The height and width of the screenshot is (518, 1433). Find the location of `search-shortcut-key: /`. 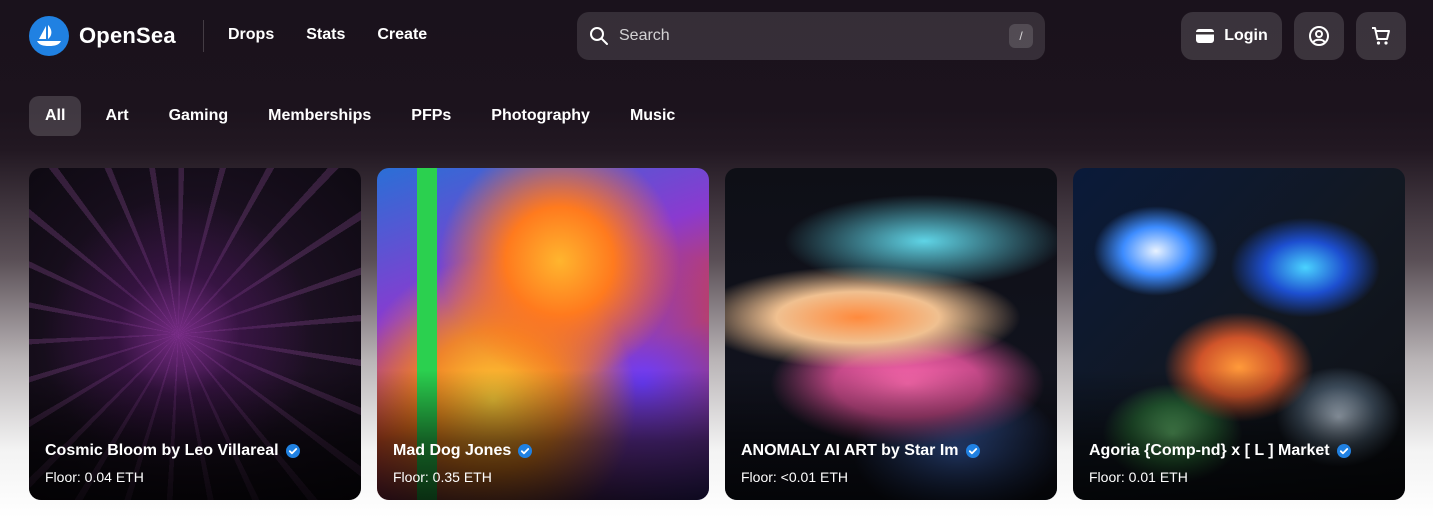

search-shortcut-key: / is located at coordinates (1021, 36).